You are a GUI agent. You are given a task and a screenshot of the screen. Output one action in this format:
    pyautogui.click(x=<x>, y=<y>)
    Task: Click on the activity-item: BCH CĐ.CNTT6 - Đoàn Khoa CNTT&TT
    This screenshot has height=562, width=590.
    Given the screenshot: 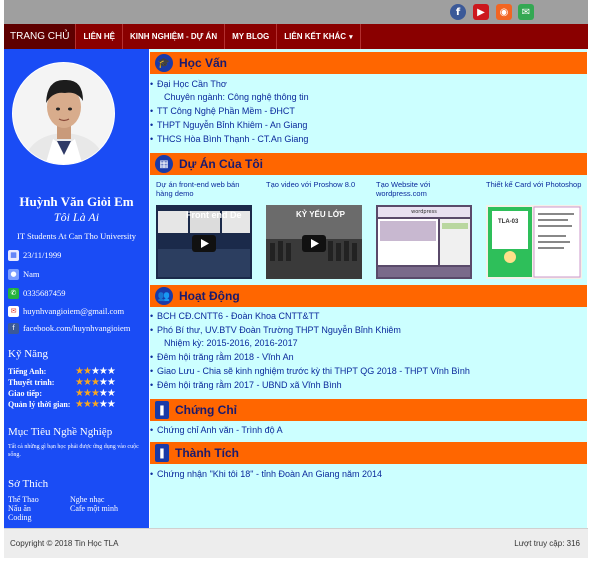 What is the action you would take?
    pyautogui.click(x=235, y=316)
    